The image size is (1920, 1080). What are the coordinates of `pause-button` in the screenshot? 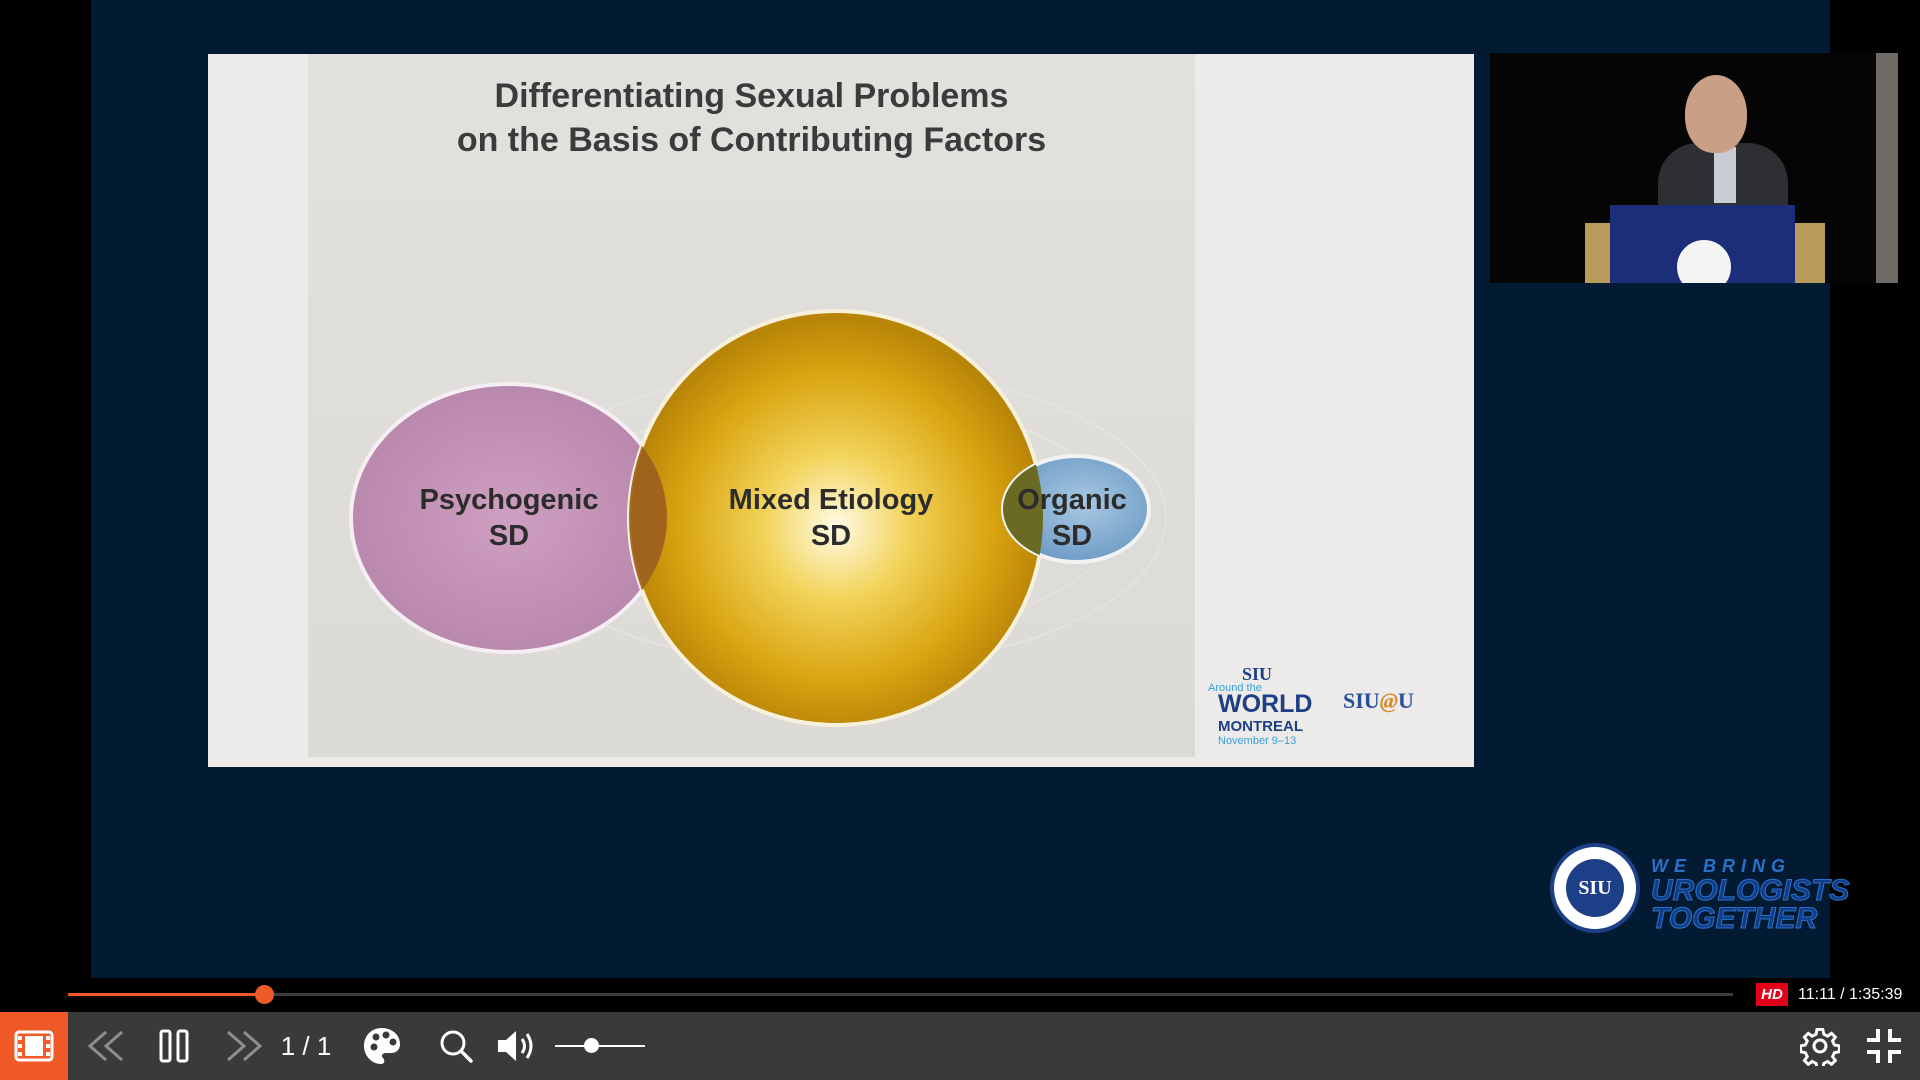 It's located at (174, 1046).